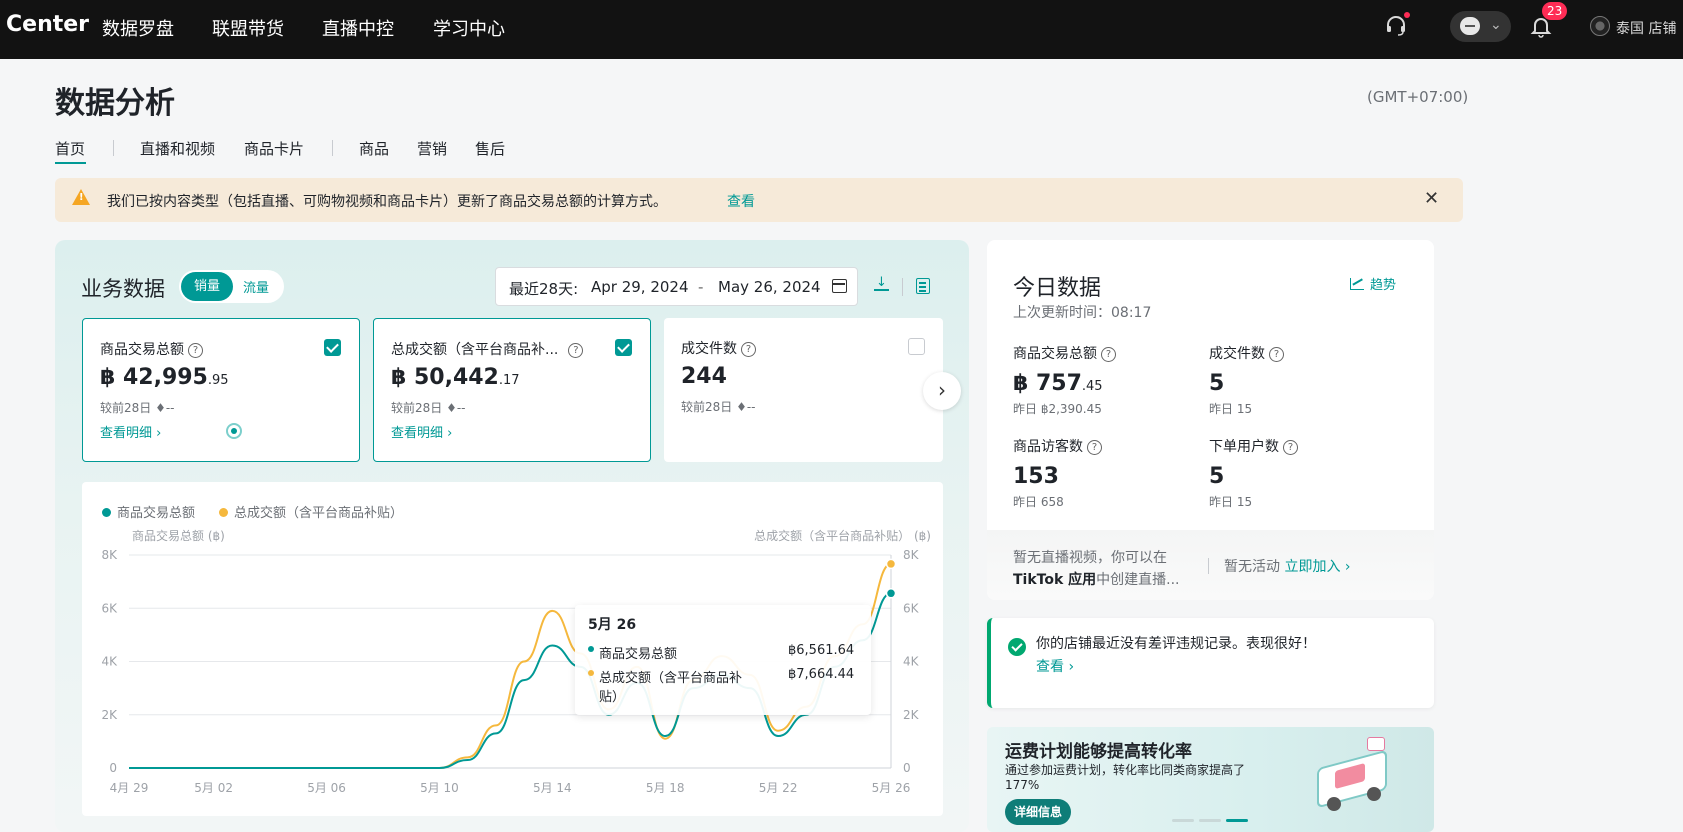  Describe the element at coordinates (1418, 97) in the screenshot. I see `timezone-label: (GMT+07:00)` at that location.